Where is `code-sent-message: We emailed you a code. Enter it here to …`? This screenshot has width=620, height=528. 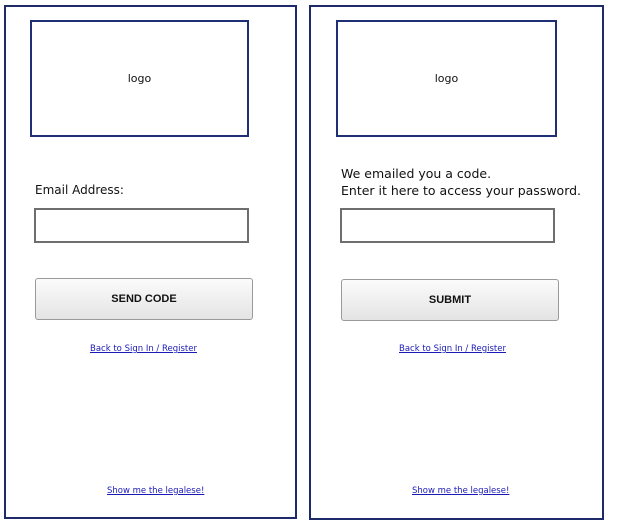
code-sent-message: We emailed you a code. Enter it here to … is located at coordinates (461, 182).